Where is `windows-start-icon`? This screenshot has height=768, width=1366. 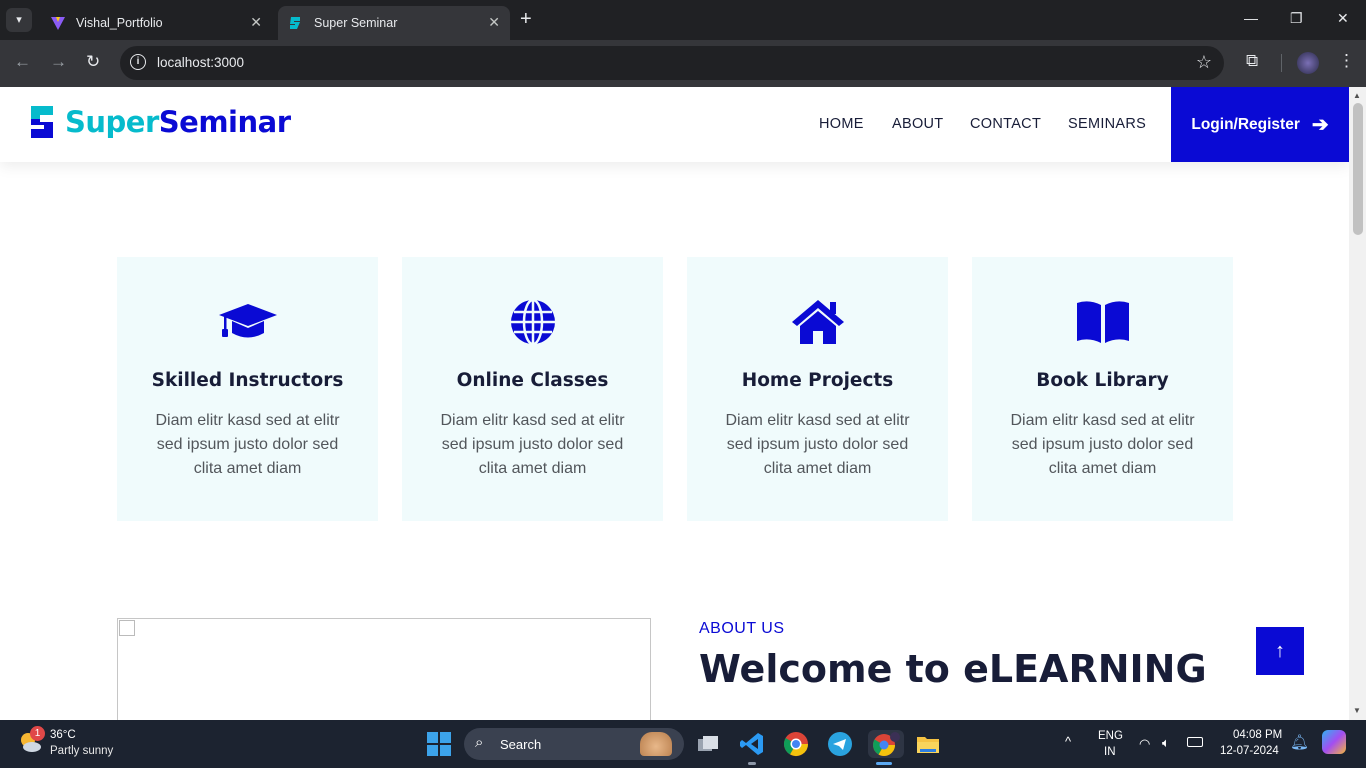 windows-start-icon is located at coordinates (439, 744).